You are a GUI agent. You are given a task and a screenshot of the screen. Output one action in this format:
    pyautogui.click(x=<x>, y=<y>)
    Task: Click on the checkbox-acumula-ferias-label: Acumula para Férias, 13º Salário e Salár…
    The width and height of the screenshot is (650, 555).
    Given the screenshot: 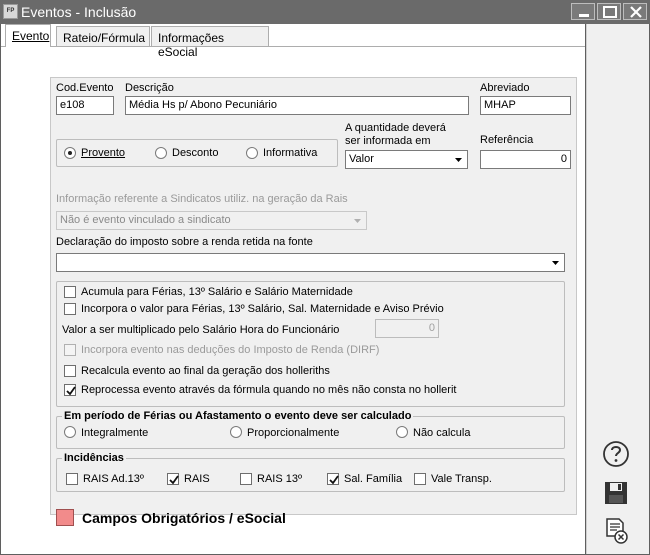 What is the action you would take?
    pyautogui.click(x=217, y=292)
    